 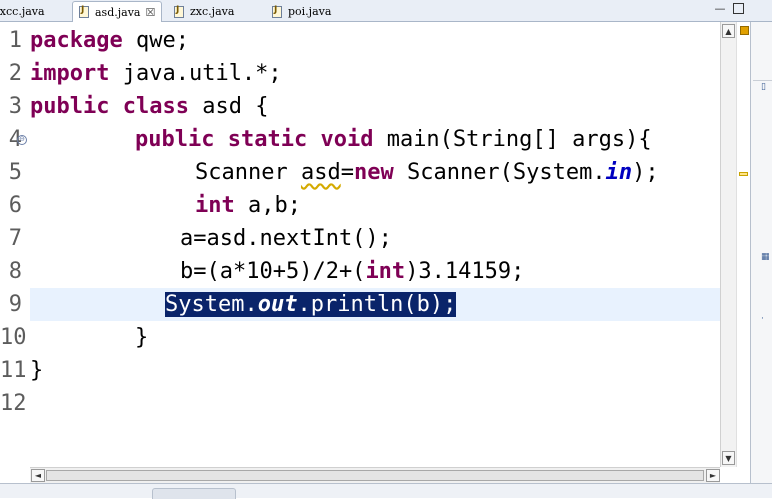 What do you see at coordinates (744, 30) in the screenshot?
I see `warning-summary-icon` at bounding box center [744, 30].